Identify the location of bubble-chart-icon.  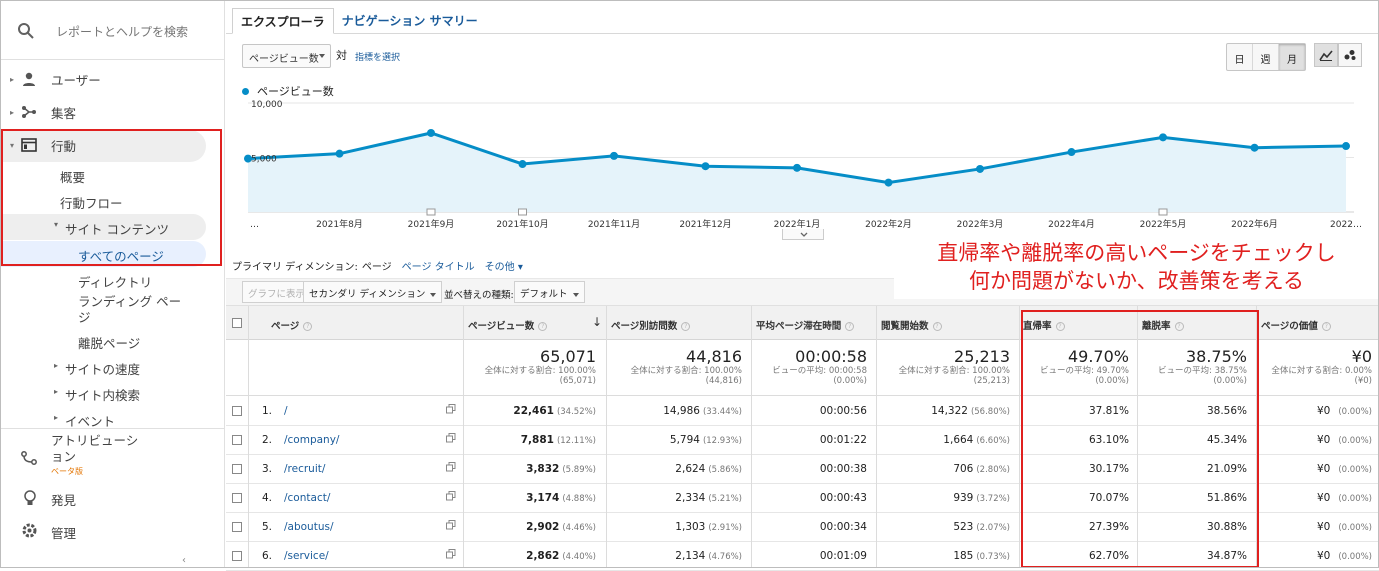
(1350, 55).